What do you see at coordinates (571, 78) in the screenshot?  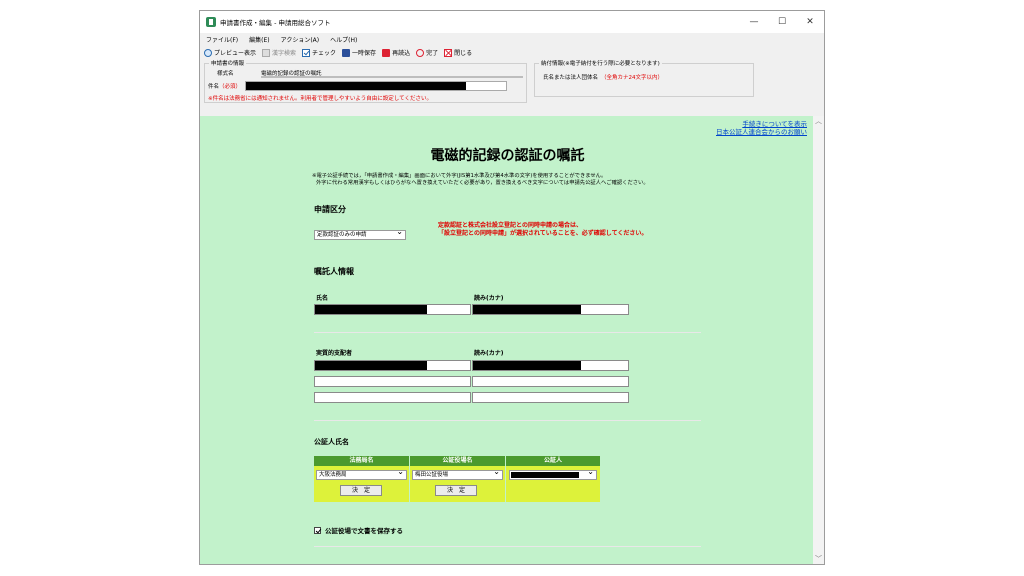 I see `payment-name-label: 氏名または法人団体名` at bounding box center [571, 78].